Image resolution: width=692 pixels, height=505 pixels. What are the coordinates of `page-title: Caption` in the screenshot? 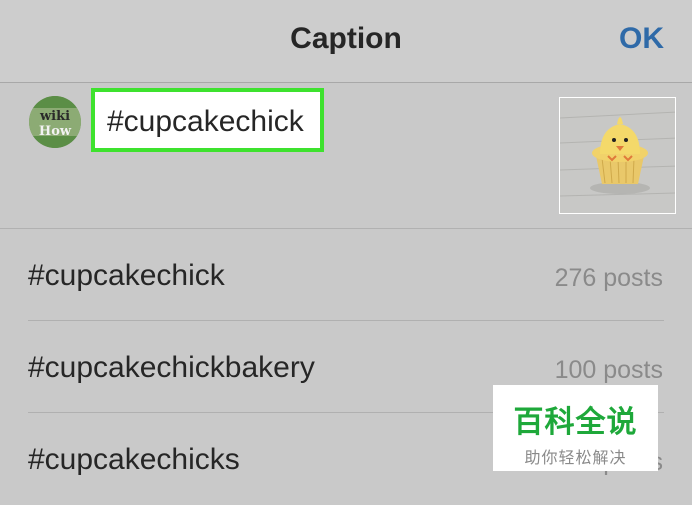 It's located at (346, 38).